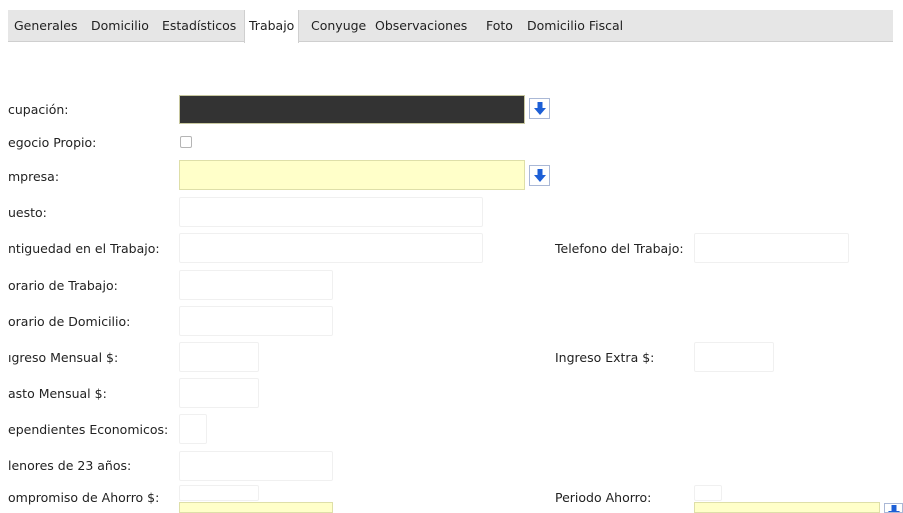  What do you see at coordinates (199, 26) in the screenshot?
I see `tab-estadisticos: Estadísticos` at bounding box center [199, 26].